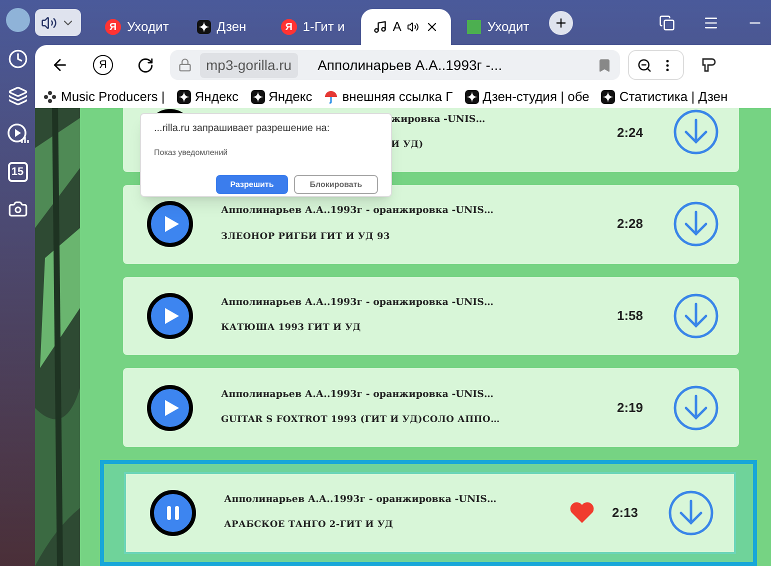  Describe the element at coordinates (191, 153) in the screenshot. I see `popup-detail: Показ уведомлений` at that location.